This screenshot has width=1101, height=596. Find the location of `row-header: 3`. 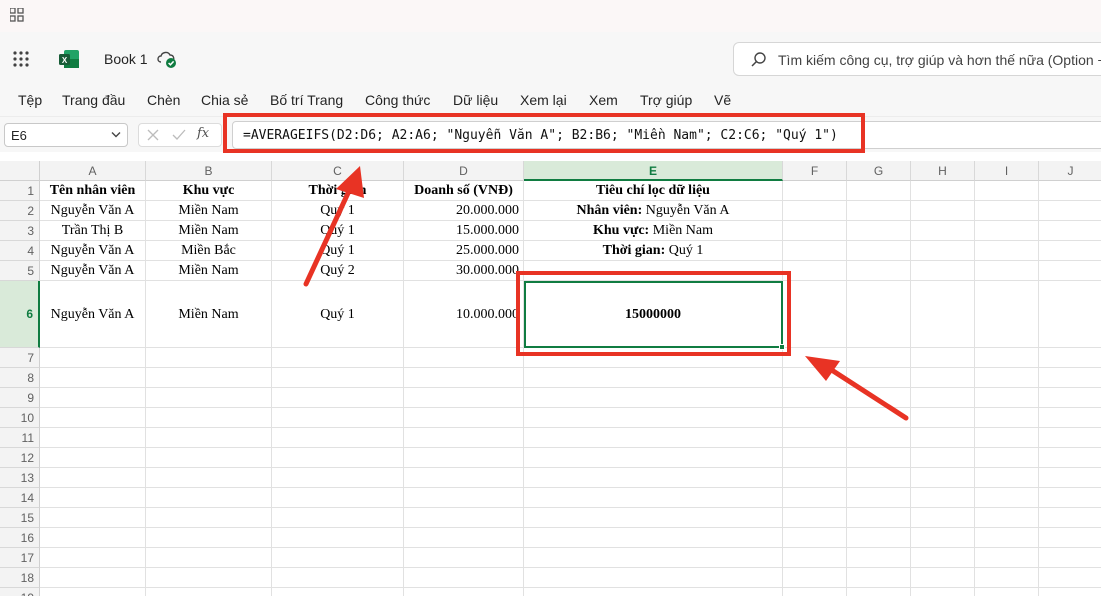

row-header: 3 is located at coordinates (20, 231).